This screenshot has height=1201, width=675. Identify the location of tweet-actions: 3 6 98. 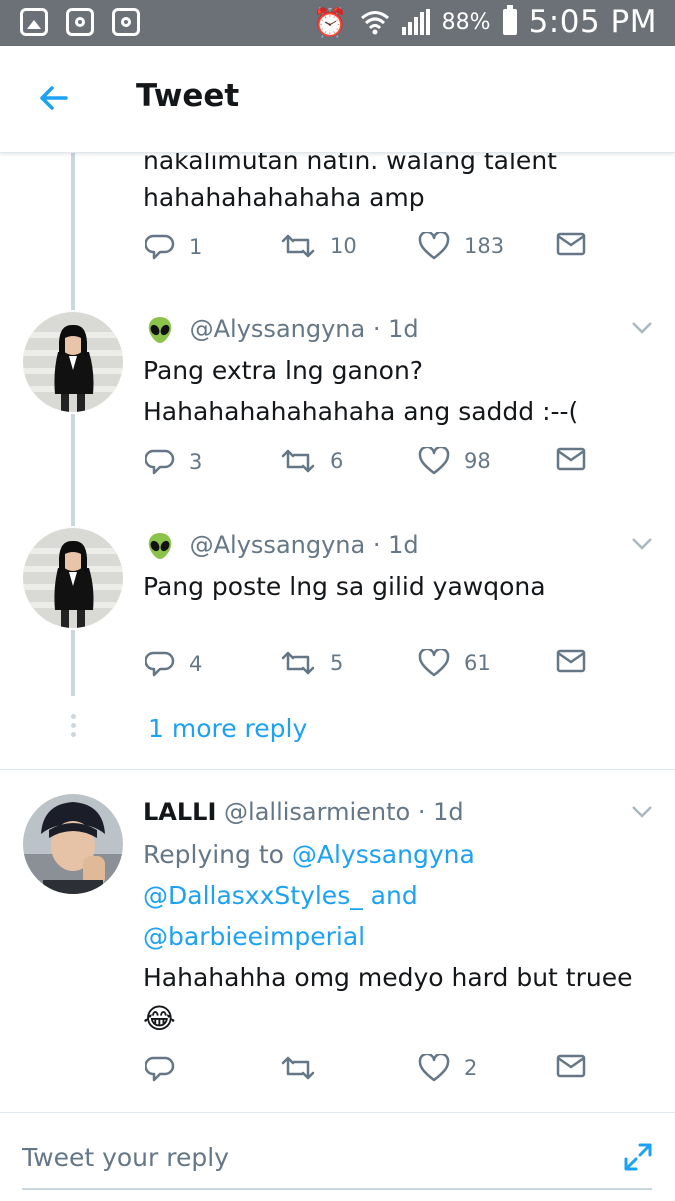
(368, 467).